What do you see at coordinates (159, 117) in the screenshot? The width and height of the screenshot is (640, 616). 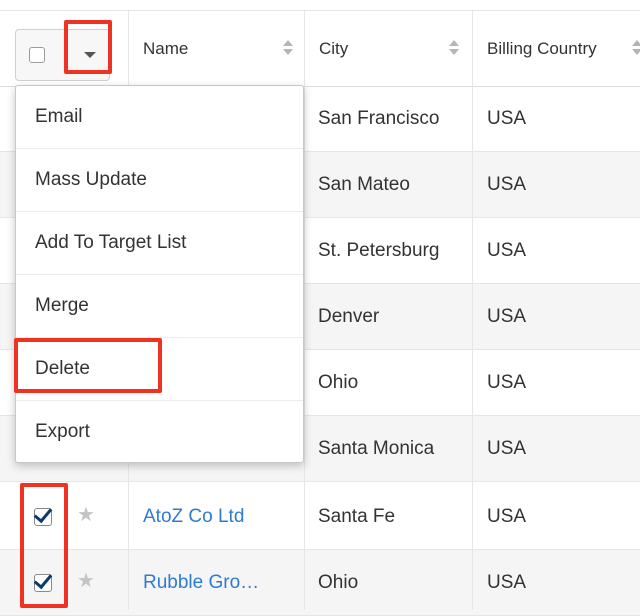 I see `menu-item-email: Email` at bounding box center [159, 117].